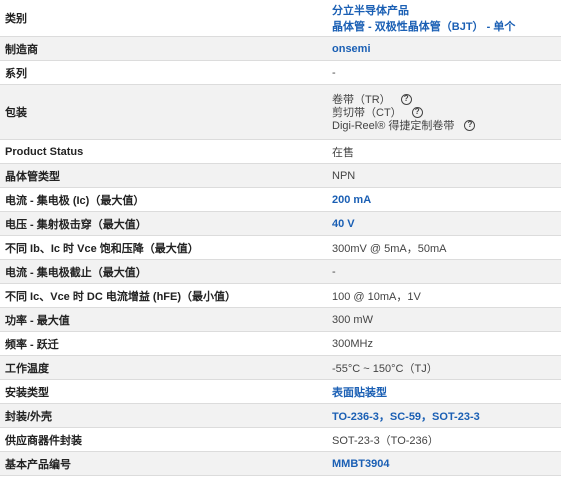 This screenshot has width=561, height=480. I want to click on attr-label: 制造商, so click(21, 49).